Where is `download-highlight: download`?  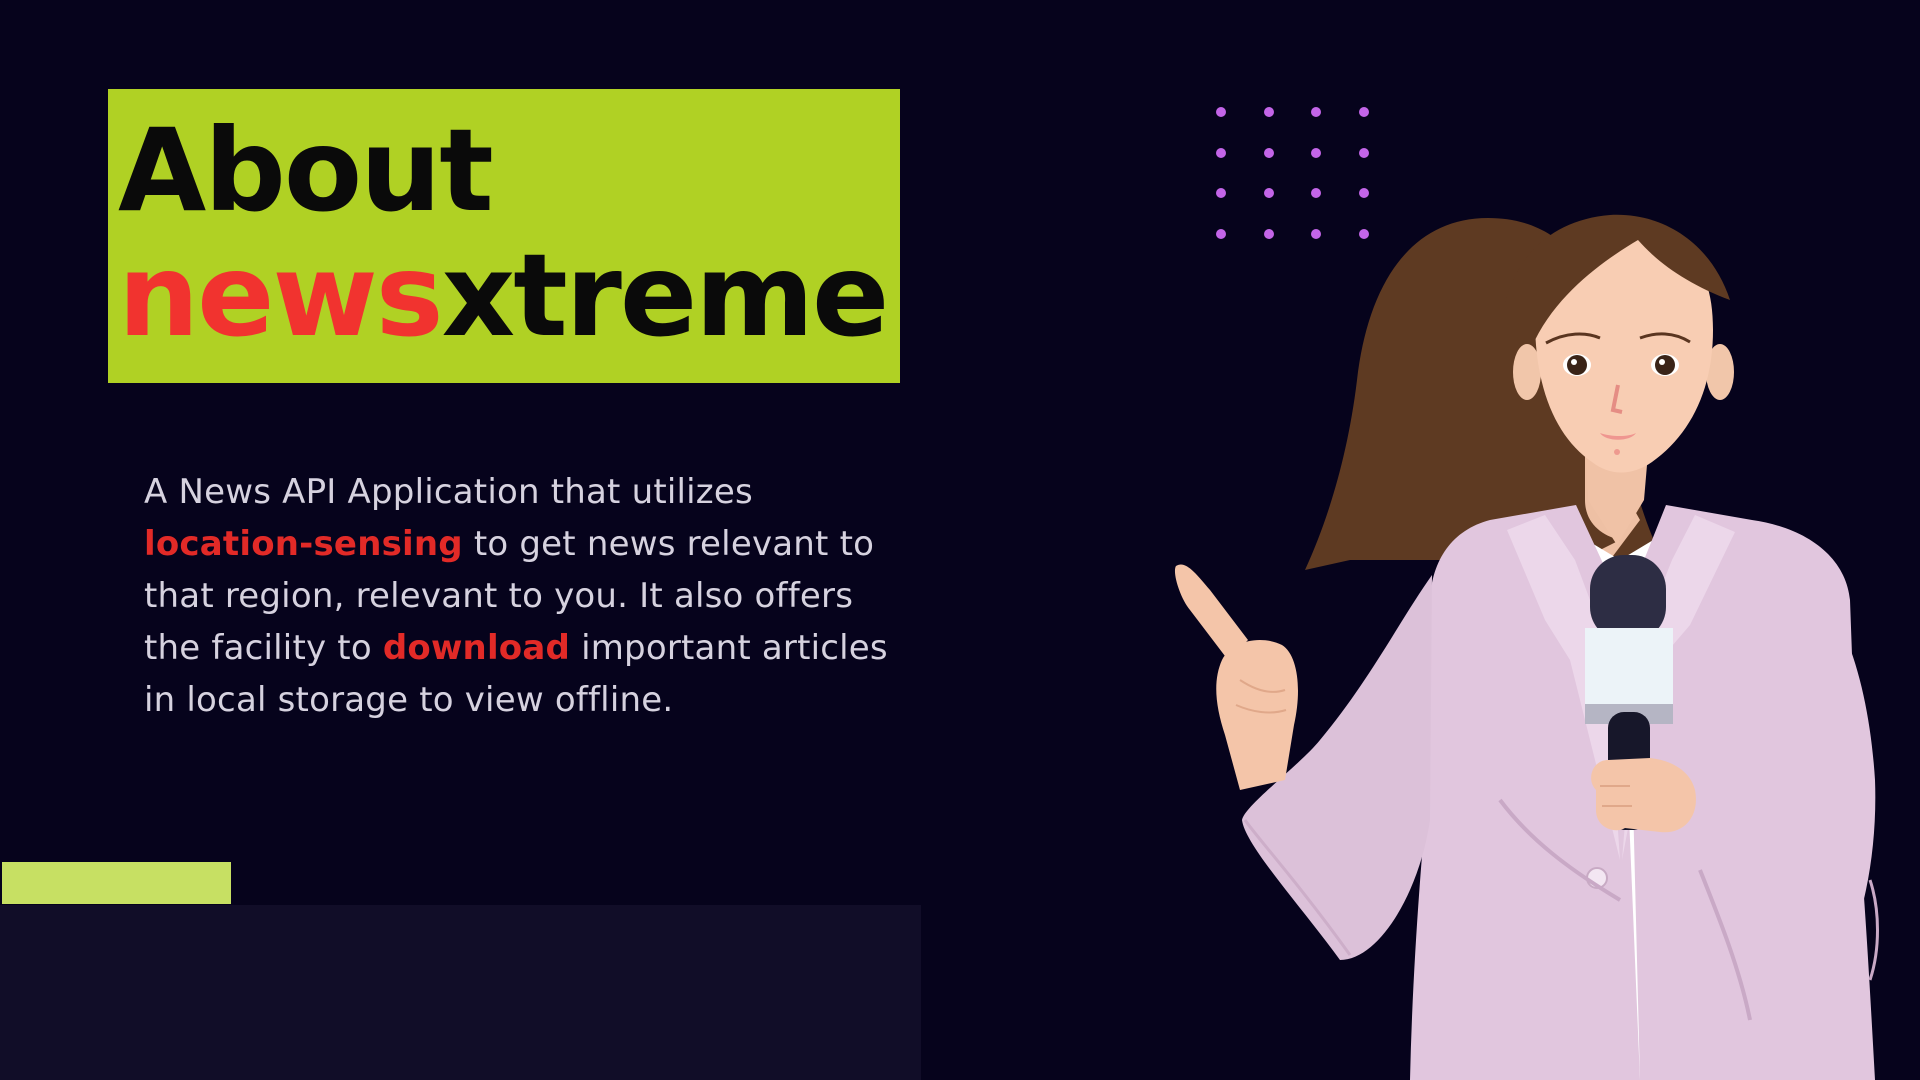 download-highlight: download is located at coordinates (476, 648).